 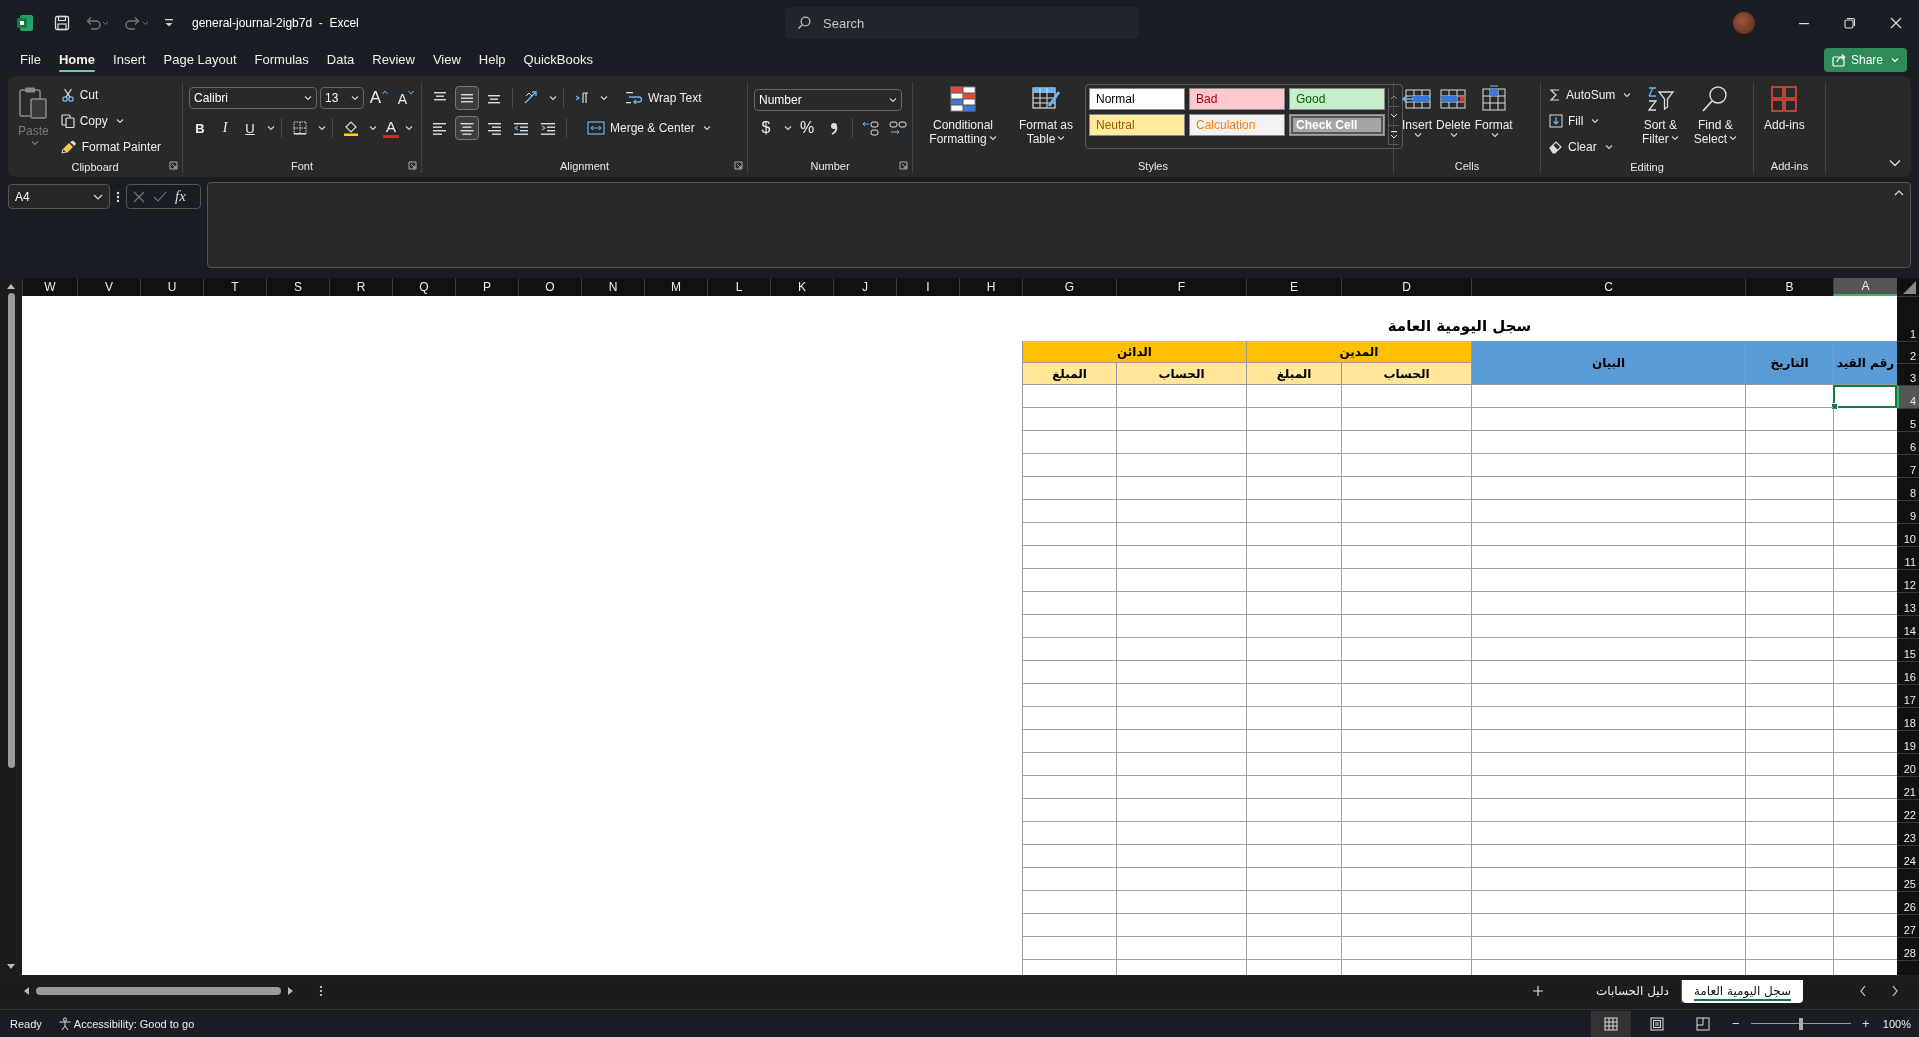 I want to click on row-header: 3, so click(x=1908, y=374).